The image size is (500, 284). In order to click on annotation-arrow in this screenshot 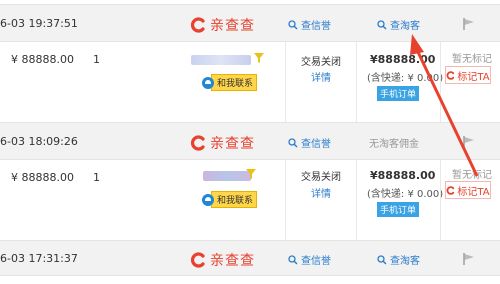, I will do `click(444, 105)`.